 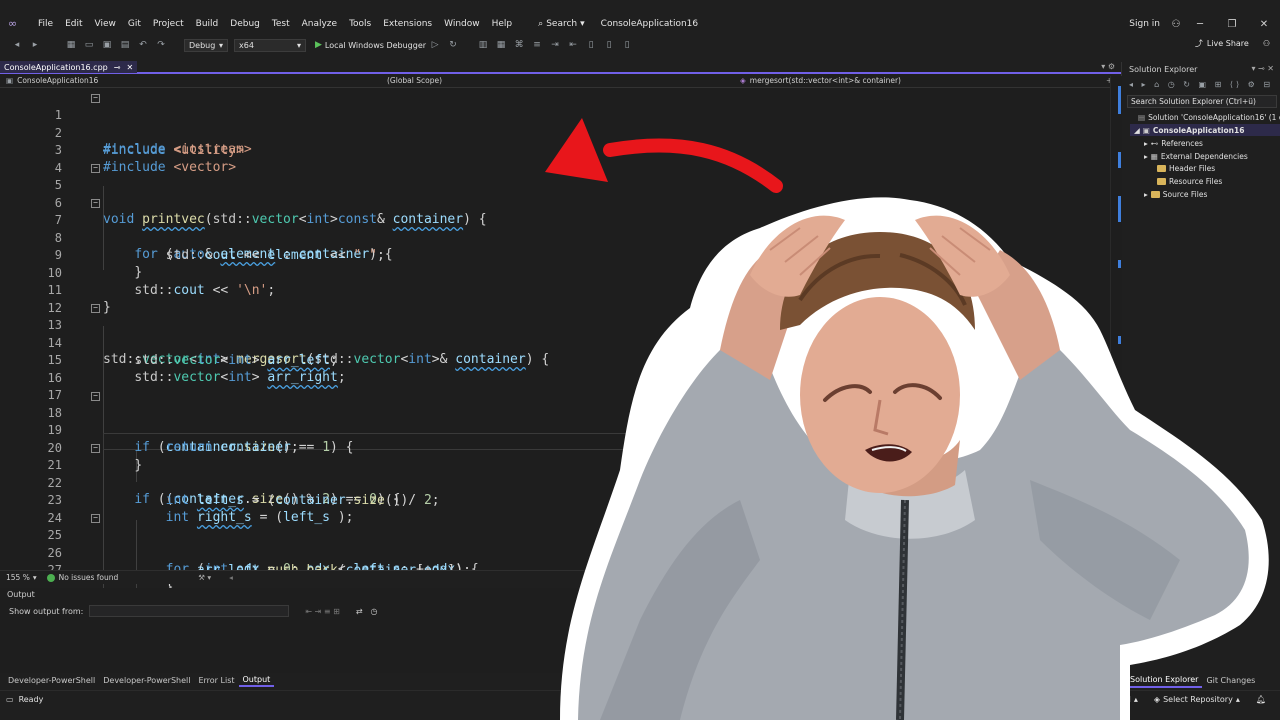 What do you see at coordinates (105, 24) in the screenshot?
I see `menu-view: View` at bounding box center [105, 24].